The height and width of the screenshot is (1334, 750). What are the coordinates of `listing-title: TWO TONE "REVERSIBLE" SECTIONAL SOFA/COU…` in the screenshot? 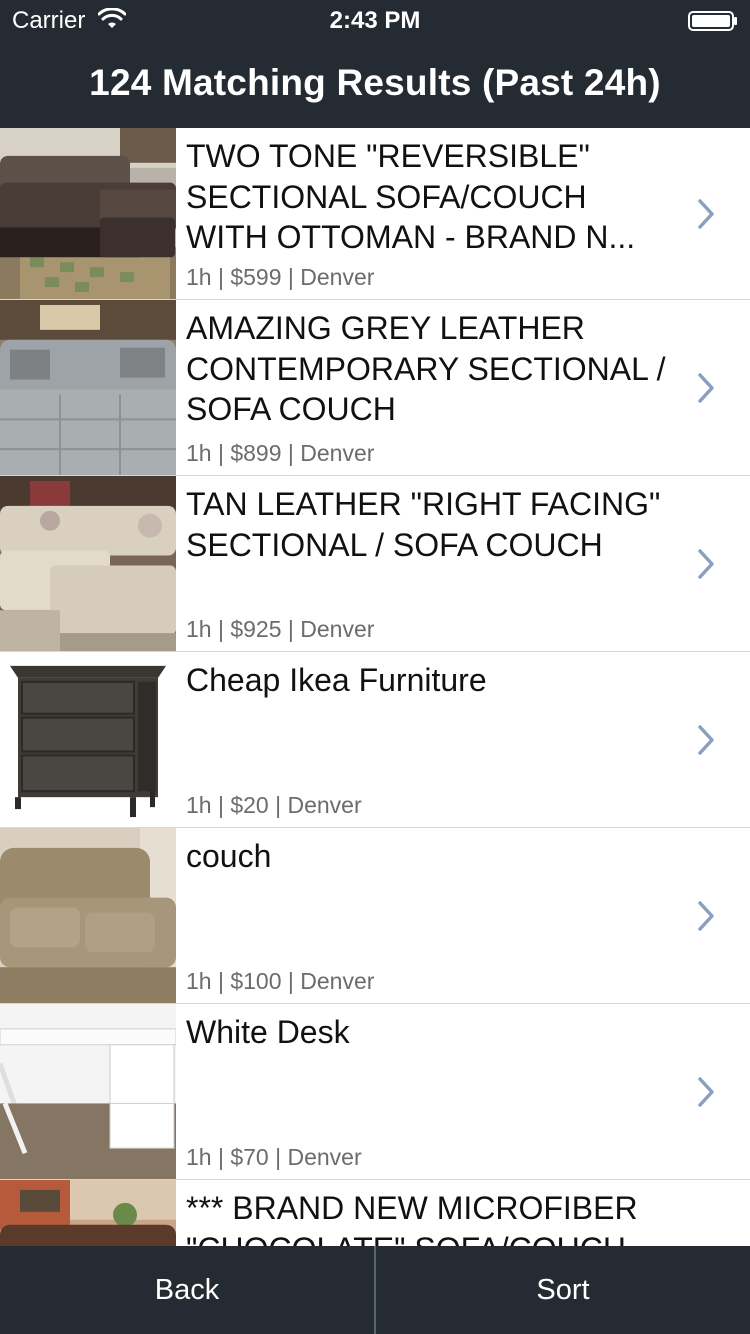 It's located at (411, 196).